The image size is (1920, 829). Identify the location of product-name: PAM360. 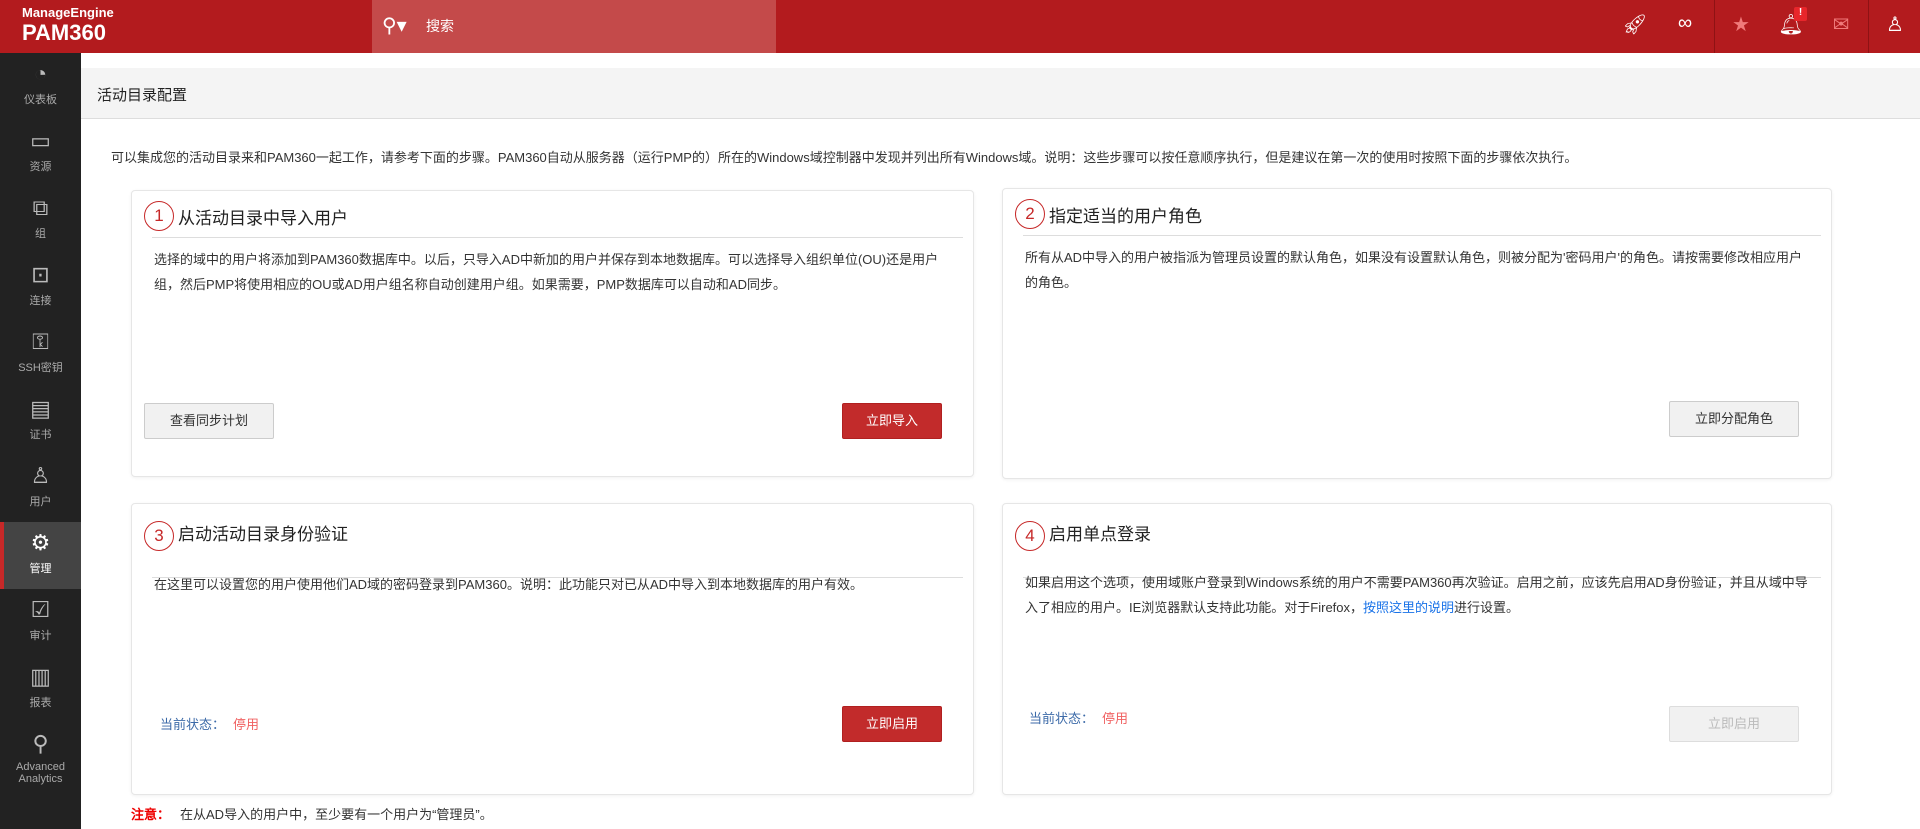
(64, 33).